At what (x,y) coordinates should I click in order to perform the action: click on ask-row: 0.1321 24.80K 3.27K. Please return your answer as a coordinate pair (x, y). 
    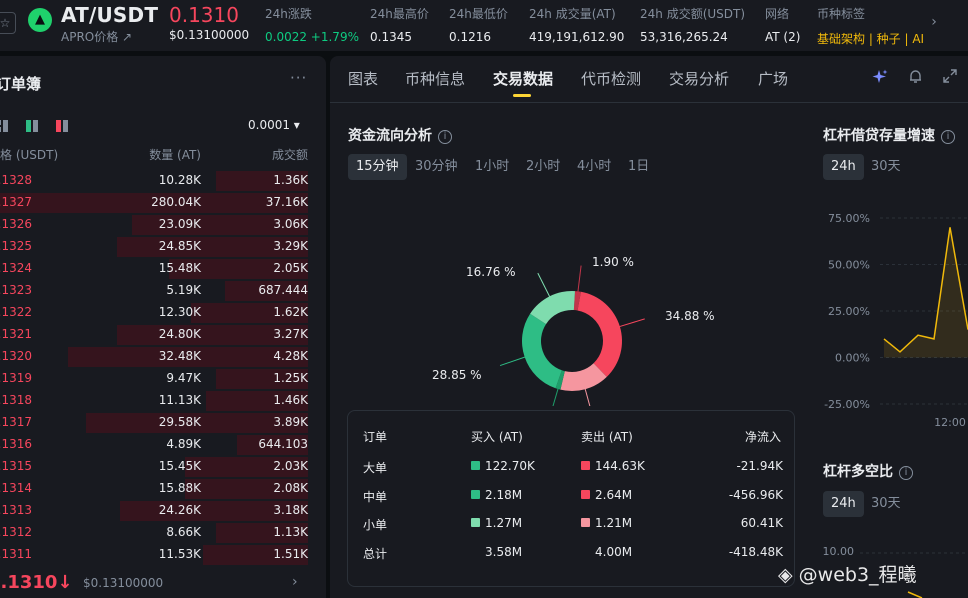
    Looking at the image, I should click on (163, 335).